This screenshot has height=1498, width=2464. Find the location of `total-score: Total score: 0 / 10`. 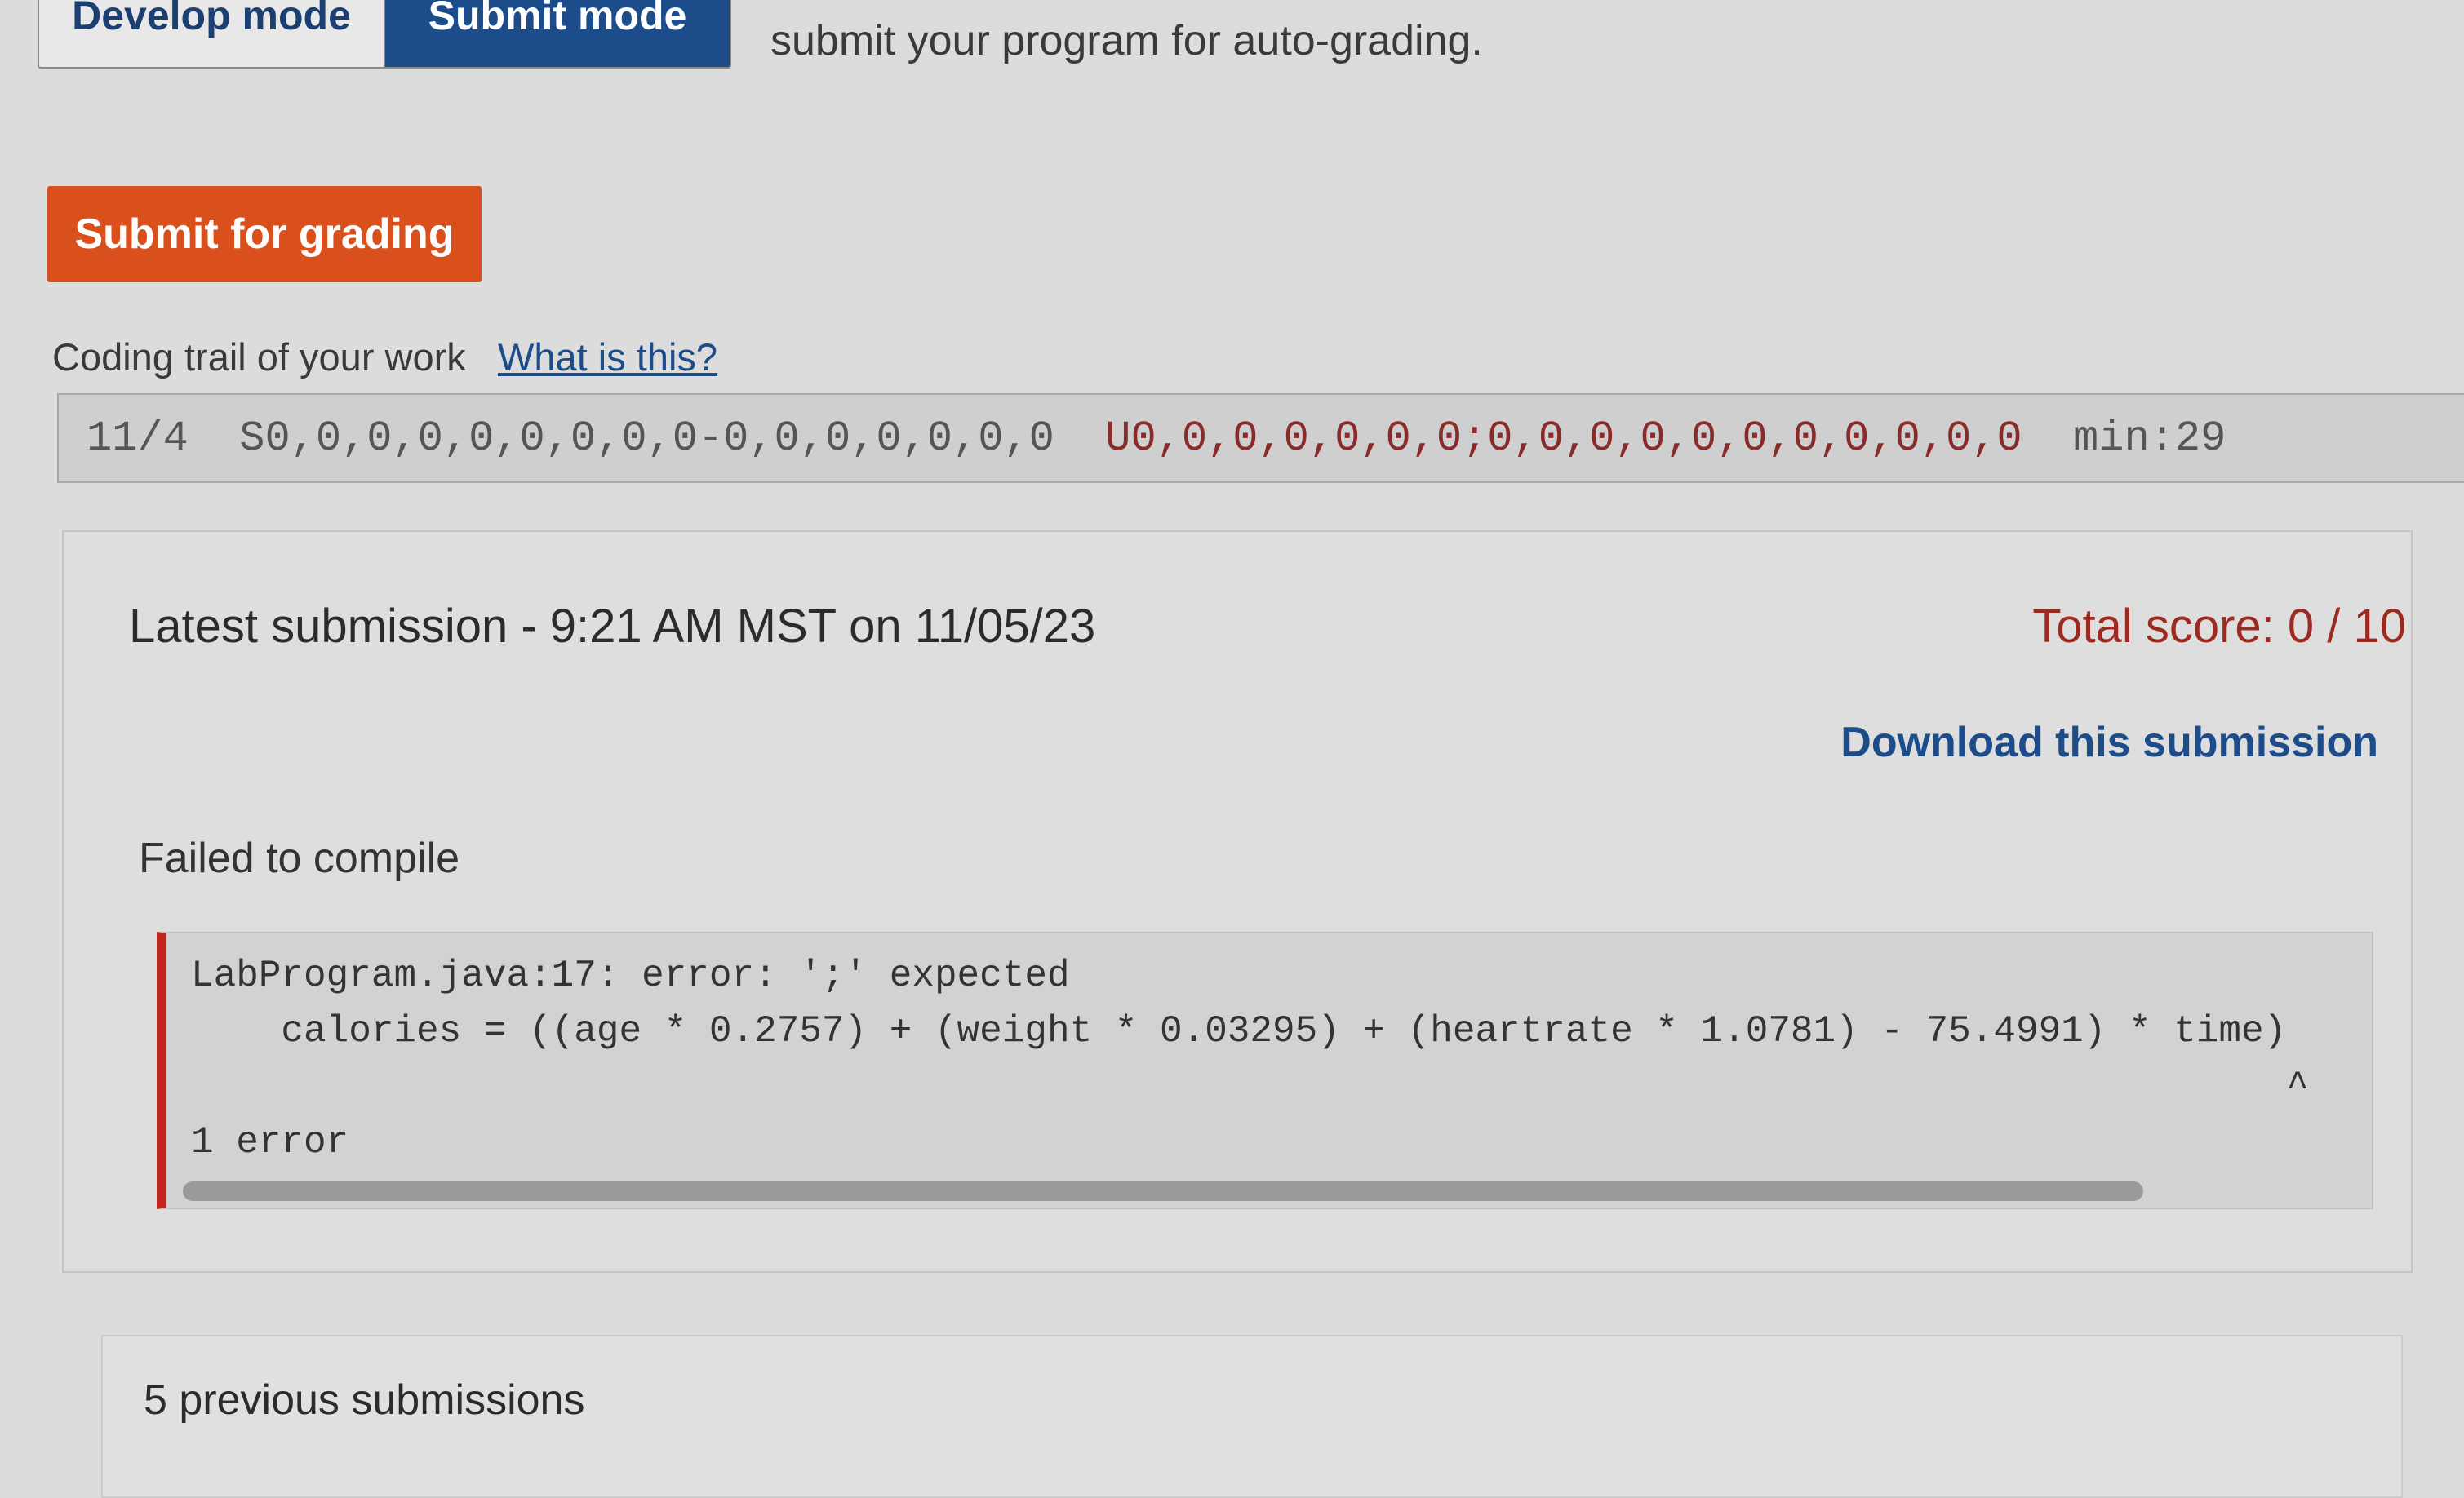

total-score: Total score: 0 / 10 is located at coordinates (2219, 626).